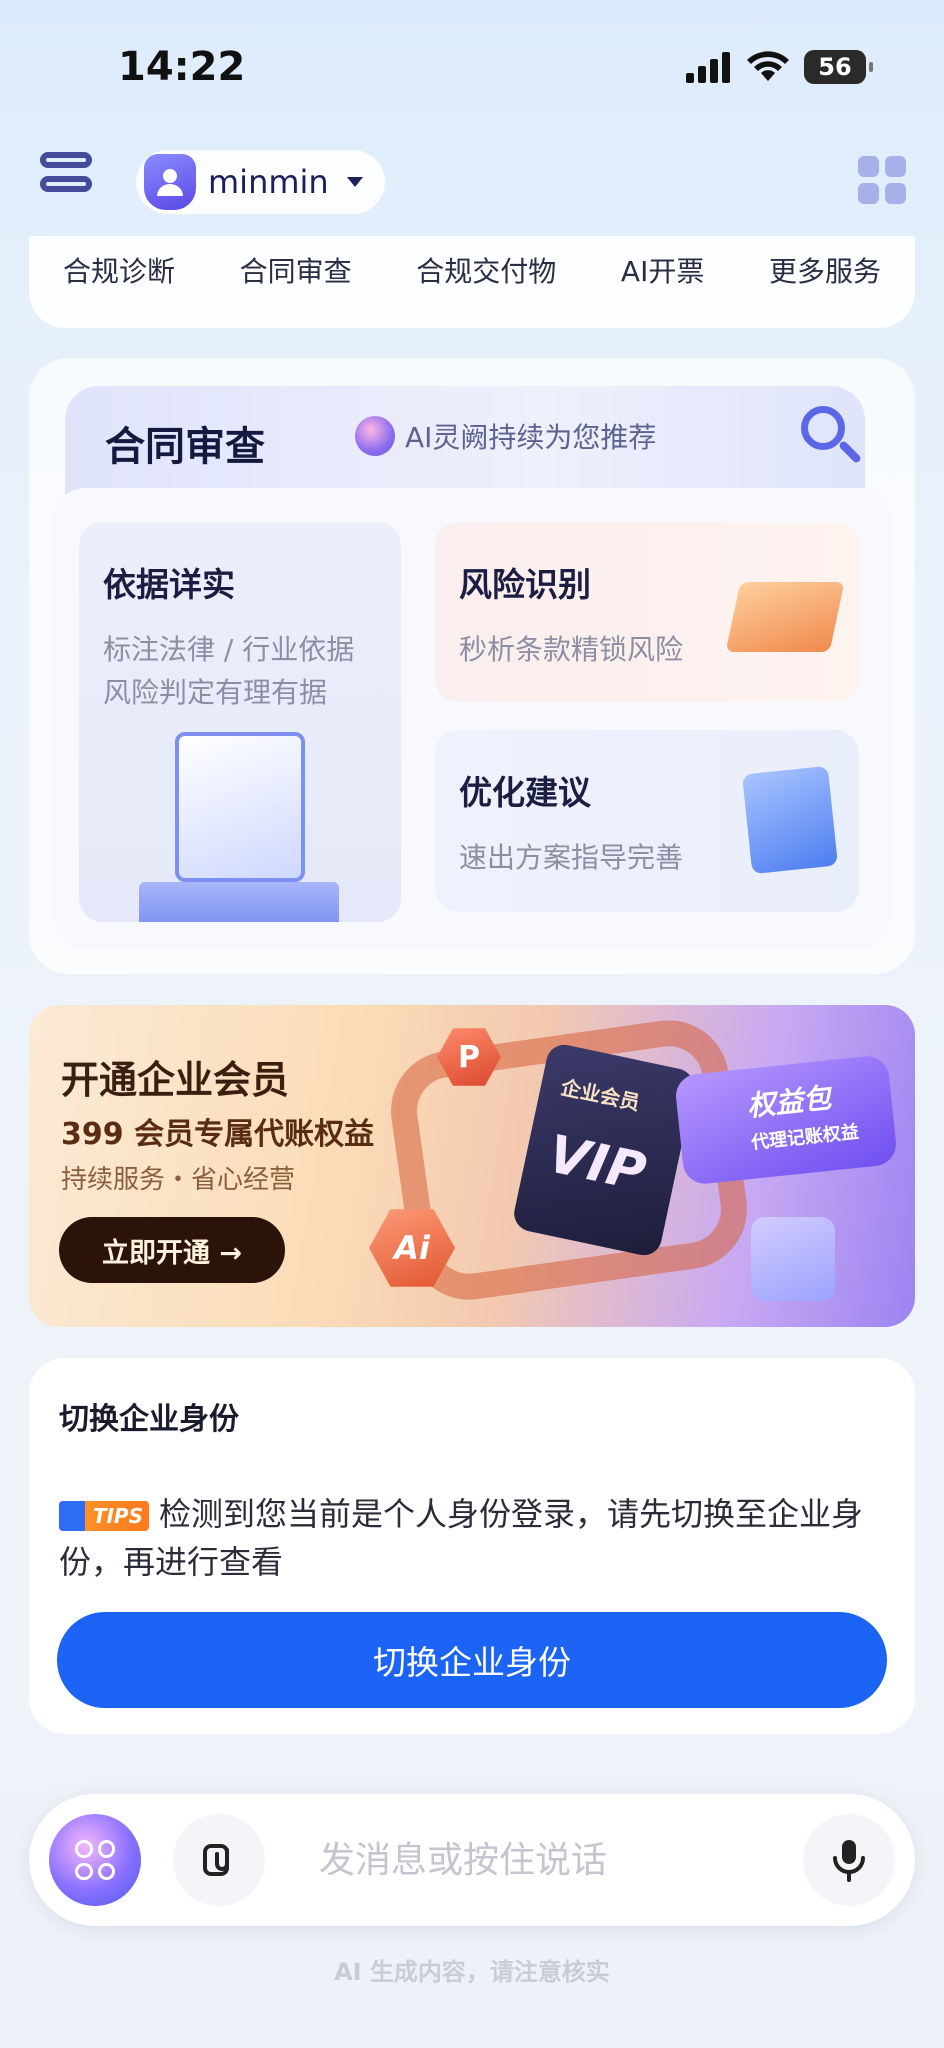  Describe the element at coordinates (882, 180) in the screenshot. I see `apps-grid-button` at that location.